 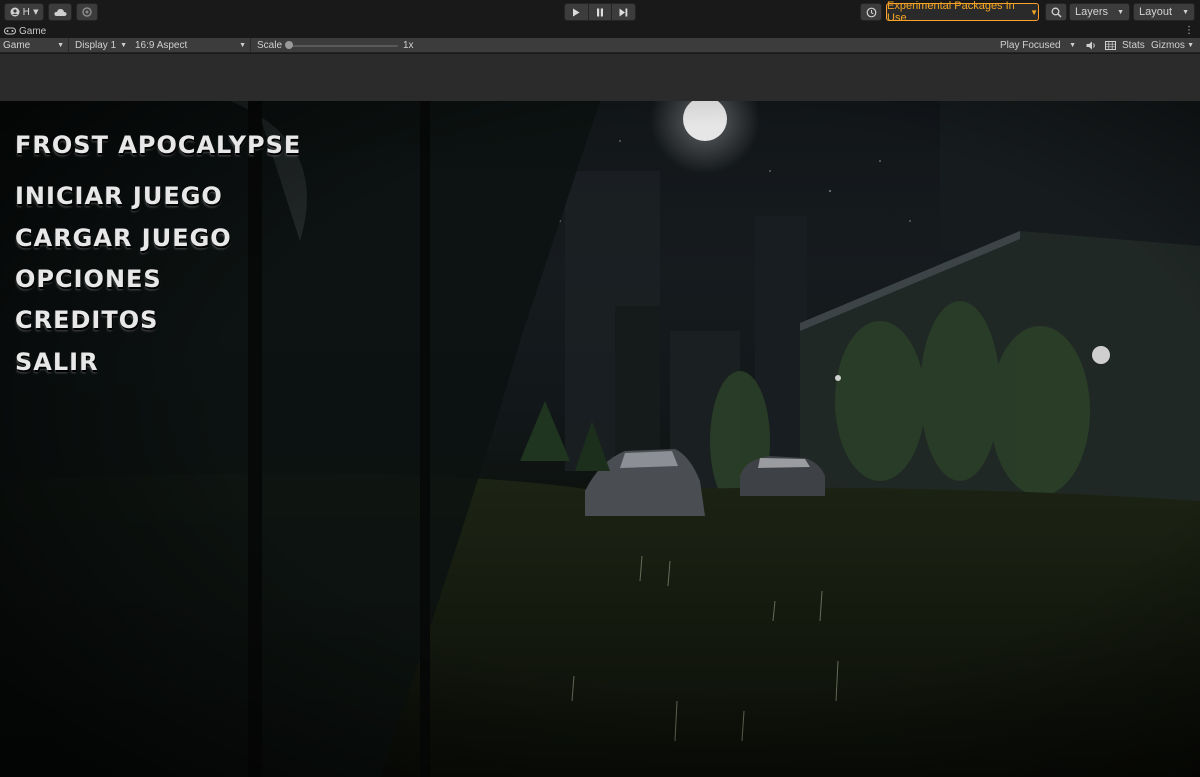 I want to click on pause-icon, so click(x=600, y=12).